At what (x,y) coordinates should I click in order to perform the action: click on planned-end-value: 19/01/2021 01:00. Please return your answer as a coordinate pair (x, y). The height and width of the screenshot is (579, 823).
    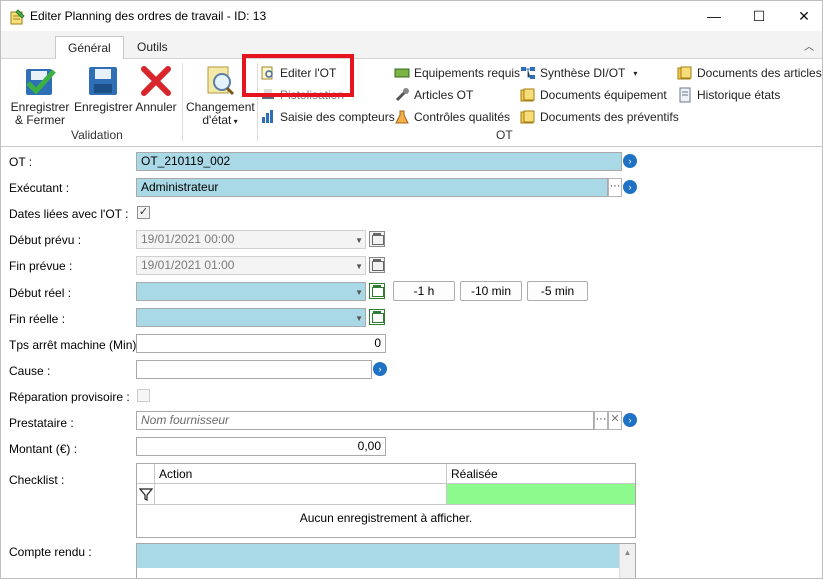
    Looking at the image, I should click on (188, 265).